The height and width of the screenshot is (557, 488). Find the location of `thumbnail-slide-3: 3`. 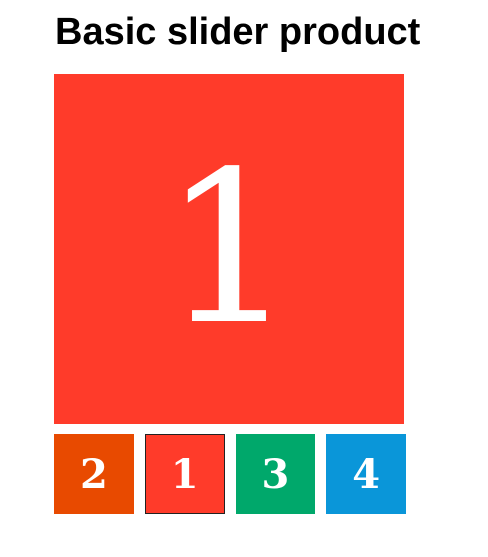

thumbnail-slide-3: 3 is located at coordinates (275, 474).